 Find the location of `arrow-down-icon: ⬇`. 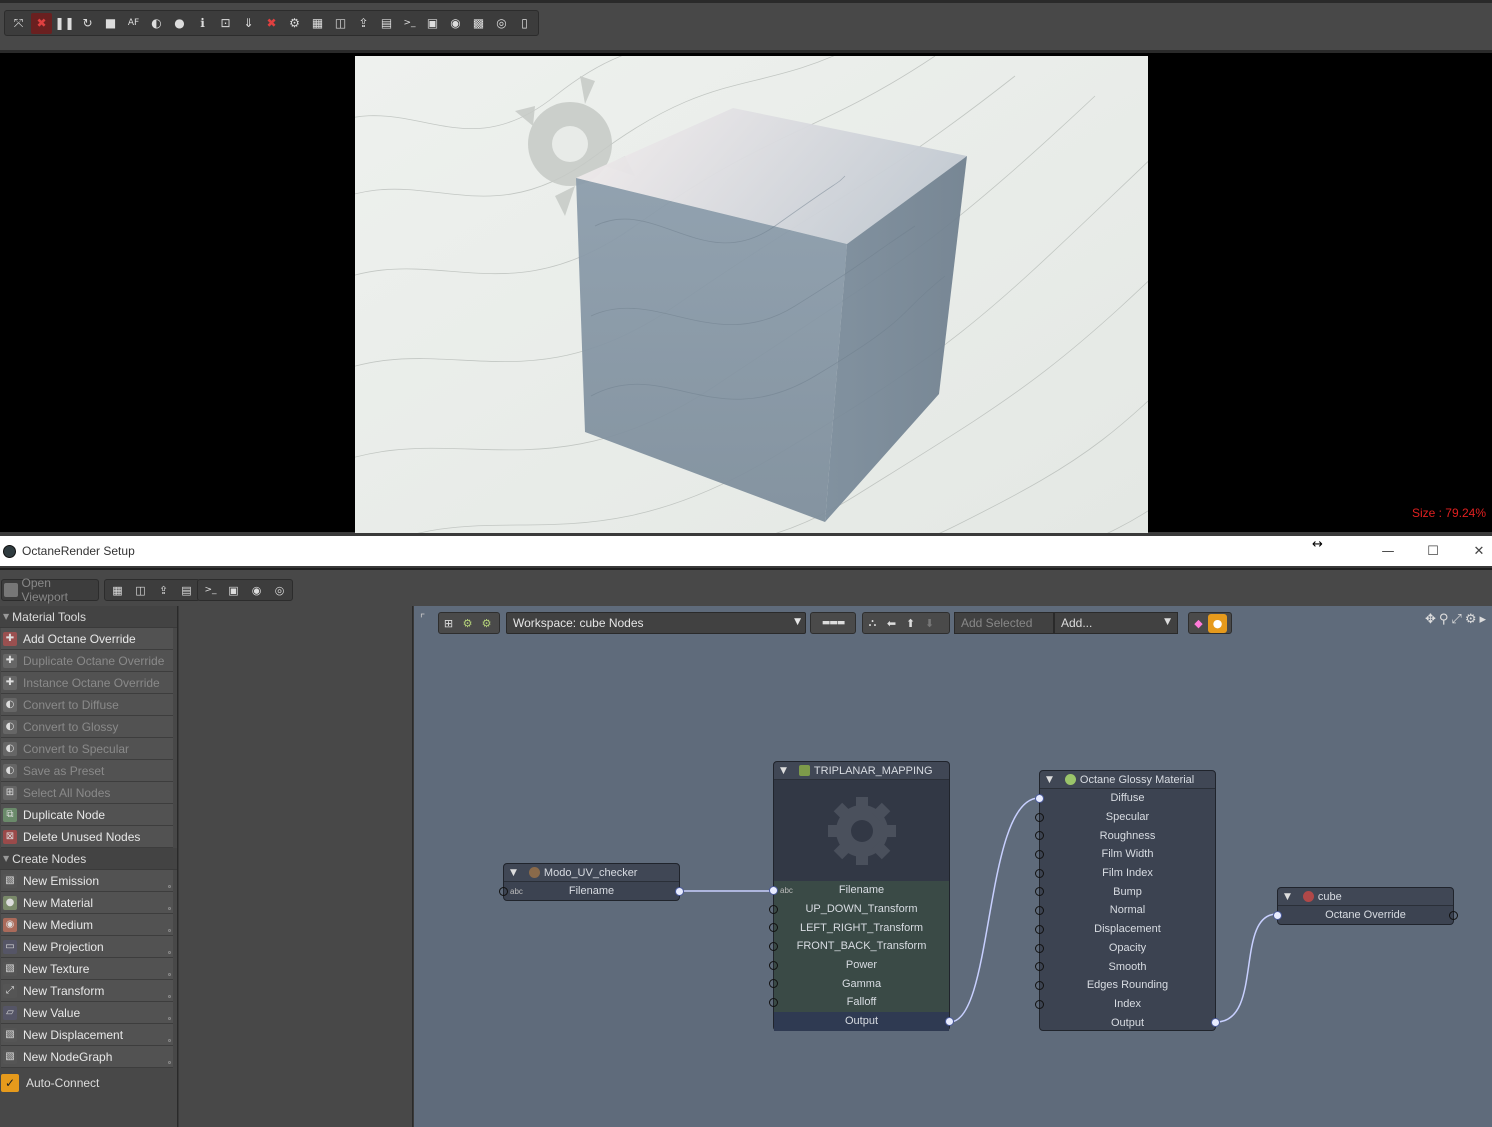

arrow-down-icon: ⬇ is located at coordinates (929, 623).